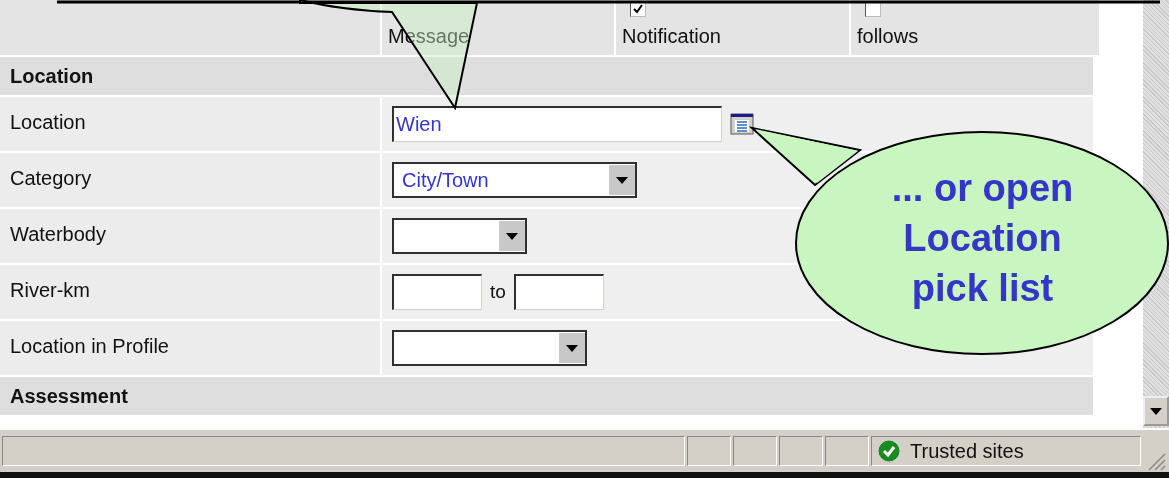 The width and height of the screenshot is (1169, 478). What do you see at coordinates (557, 124) in the screenshot?
I see `input-field: Wien` at bounding box center [557, 124].